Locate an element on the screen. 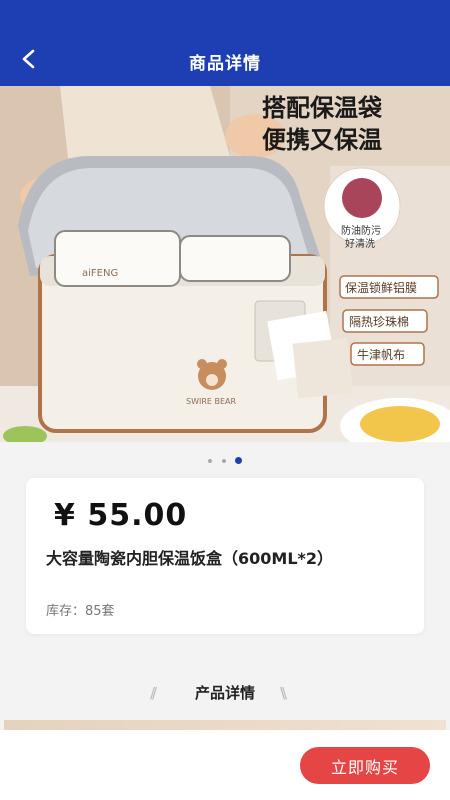  svg-text: aiFENG is located at coordinates (100, 273).